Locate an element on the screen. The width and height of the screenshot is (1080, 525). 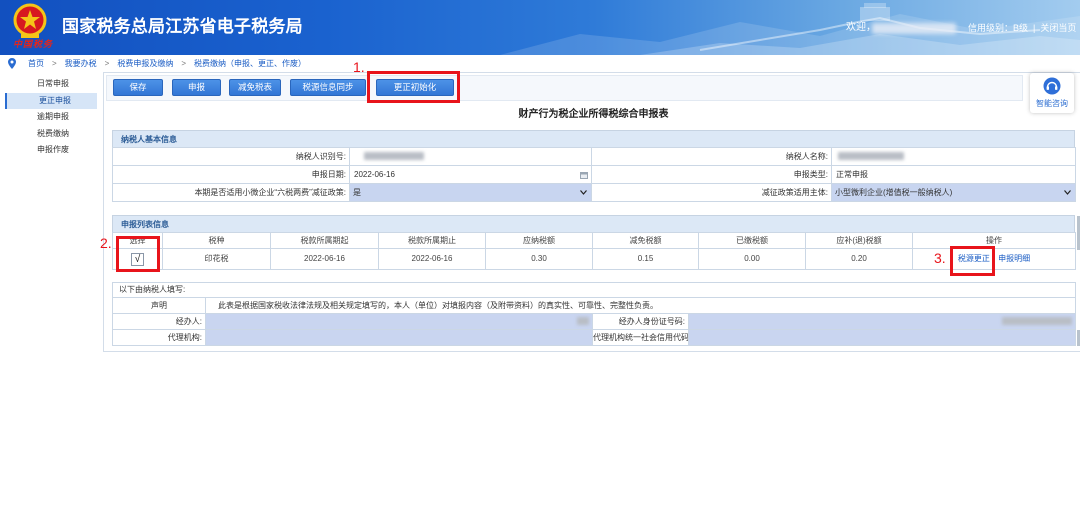
user-links: 信用级别：B级 | 关闭当页 is located at coordinates (1022, 28).